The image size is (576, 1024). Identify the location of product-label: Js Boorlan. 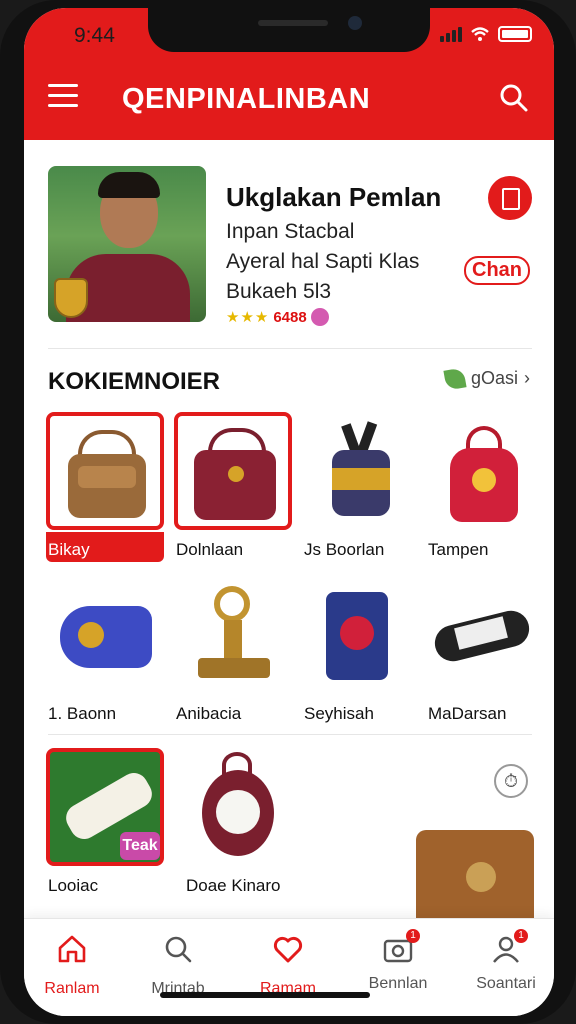
(344, 549).